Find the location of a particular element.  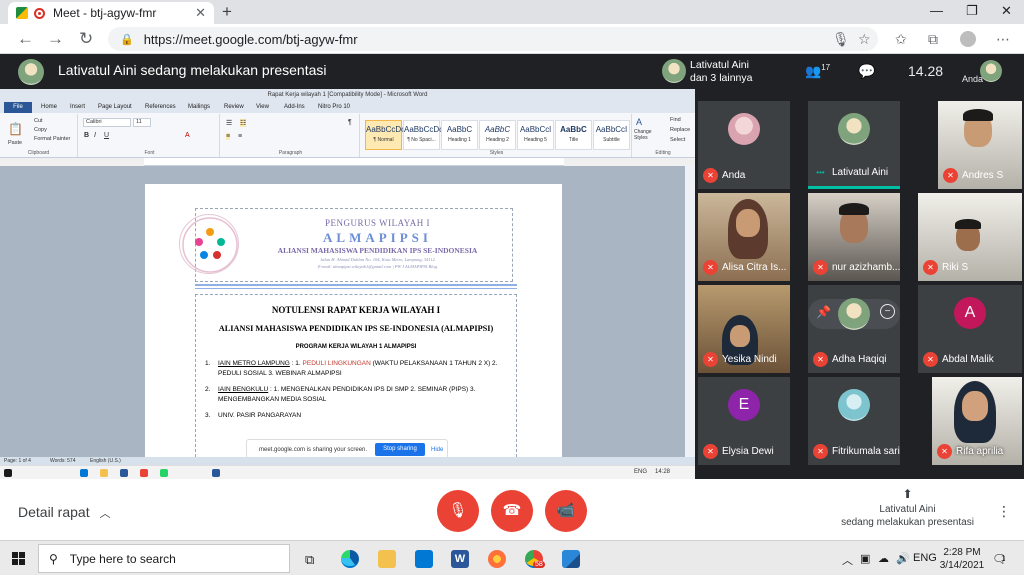

participant-tile: ✕ Andres S is located at coordinates (980, 145).